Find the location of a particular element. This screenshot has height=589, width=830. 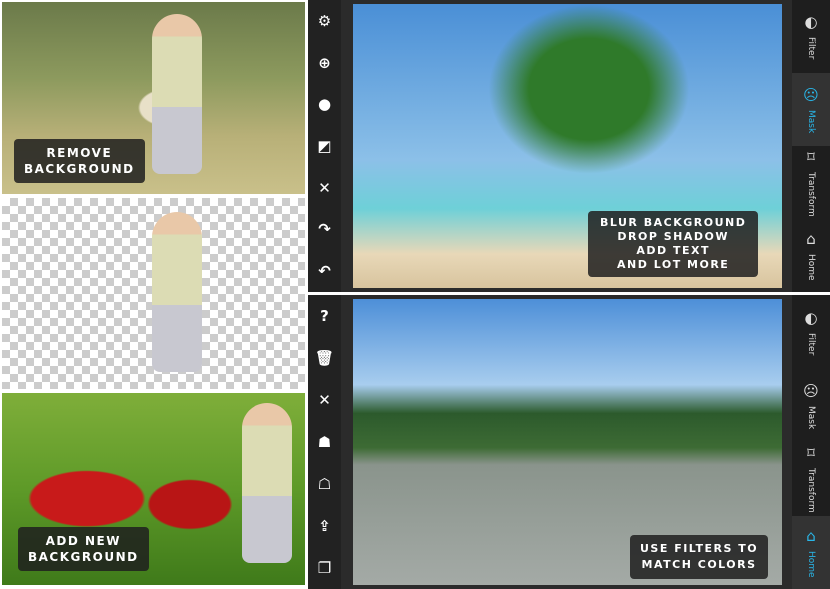

remove-background-preview: REMOVE BACKGROUND is located at coordinates (153, 98).